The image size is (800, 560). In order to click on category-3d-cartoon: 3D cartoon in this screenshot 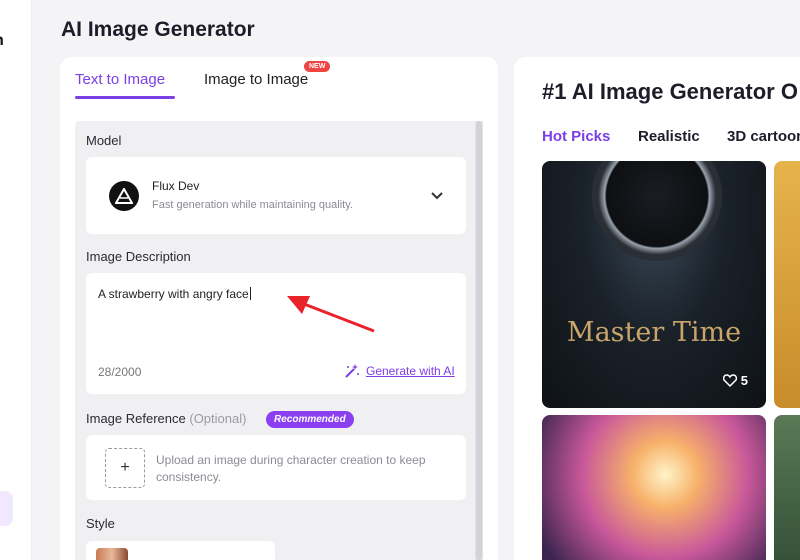, I will do `click(763, 136)`.